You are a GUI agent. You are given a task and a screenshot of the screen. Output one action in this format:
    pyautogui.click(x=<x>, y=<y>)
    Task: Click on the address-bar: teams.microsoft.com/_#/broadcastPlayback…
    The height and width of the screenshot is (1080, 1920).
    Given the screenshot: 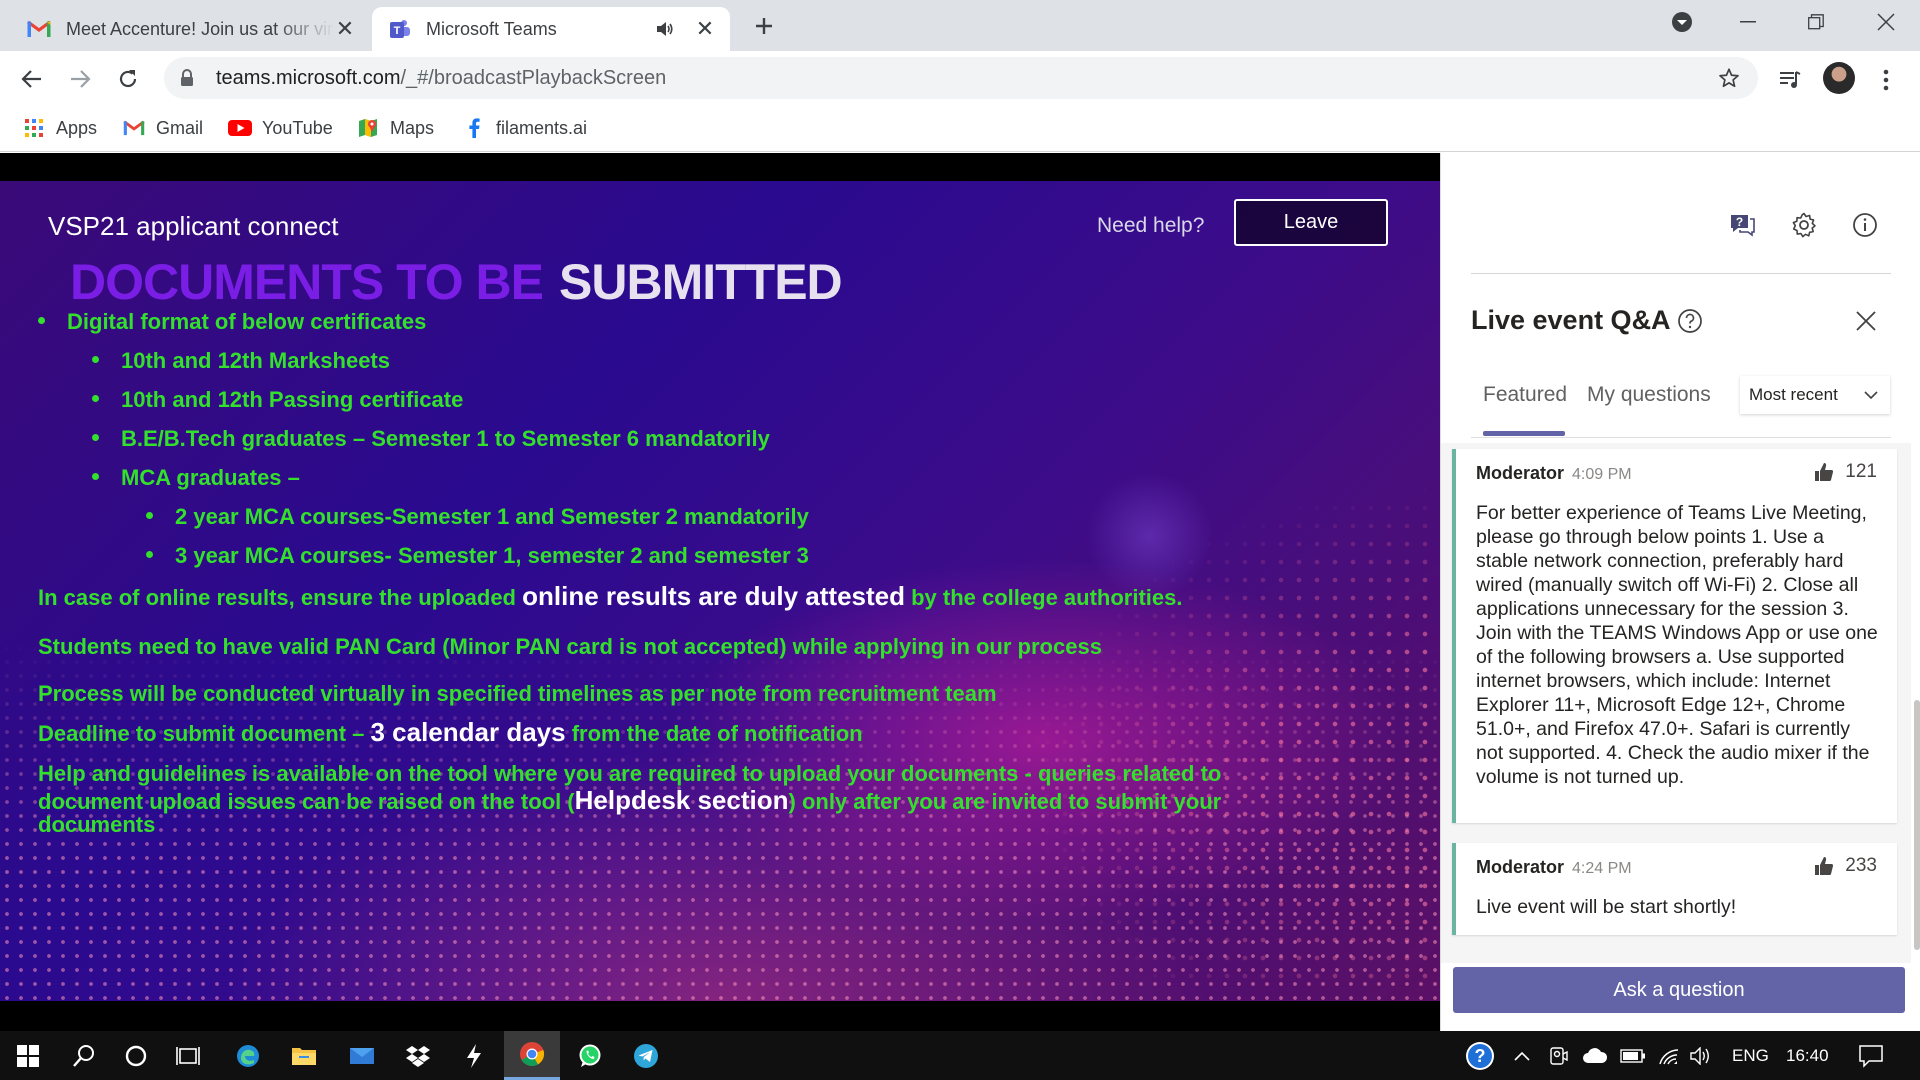 What is the action you would take?
    pyautogui.click(x=961, y=78)
    